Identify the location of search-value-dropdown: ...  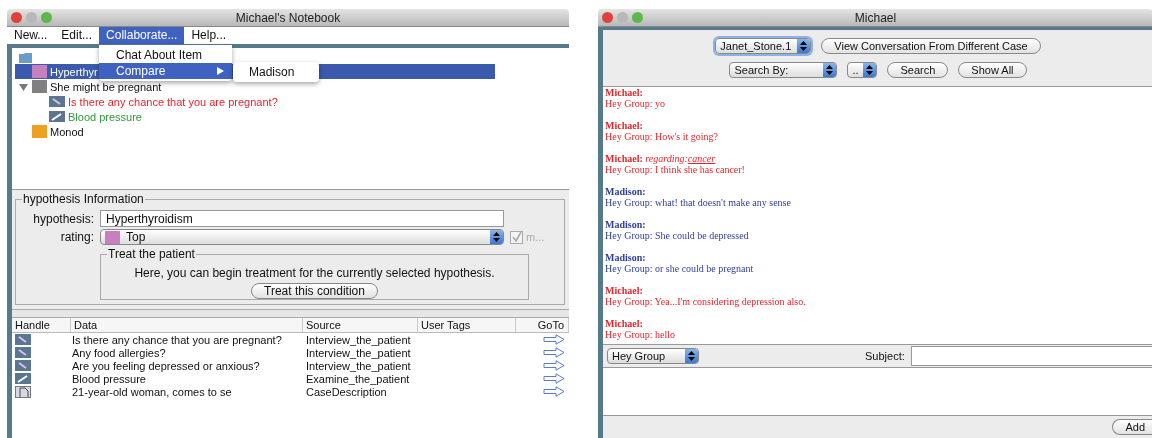
(862, 70).